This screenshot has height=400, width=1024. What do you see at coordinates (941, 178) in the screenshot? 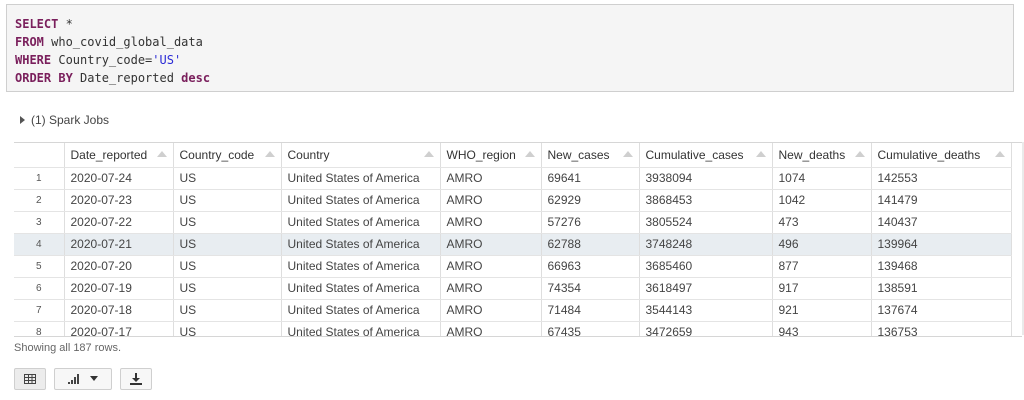
I see `table-cell: 142553` at bounding box center [941, 178].